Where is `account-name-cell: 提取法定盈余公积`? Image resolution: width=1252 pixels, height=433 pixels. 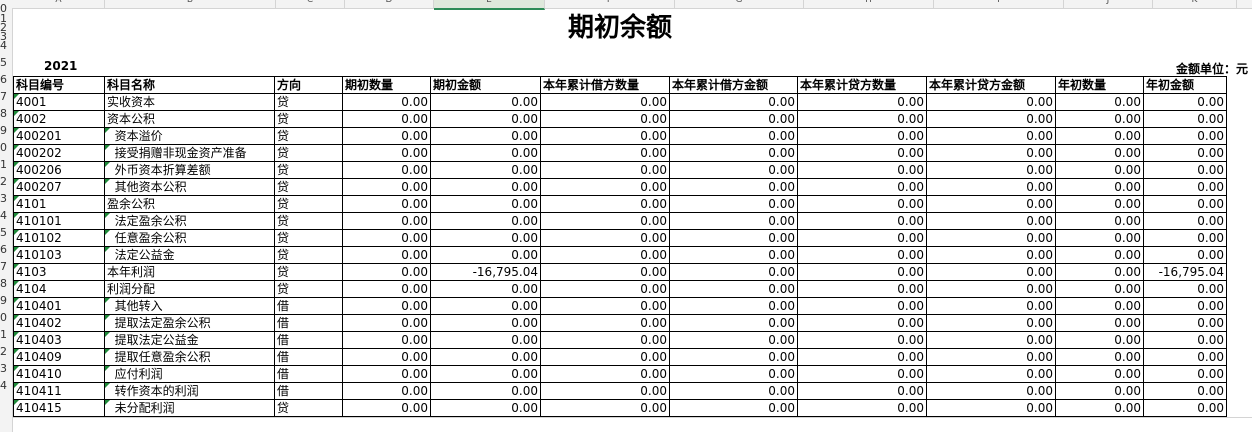
account-name-cell: 提取法定盈余公积 is located at coordinates (189, 323).